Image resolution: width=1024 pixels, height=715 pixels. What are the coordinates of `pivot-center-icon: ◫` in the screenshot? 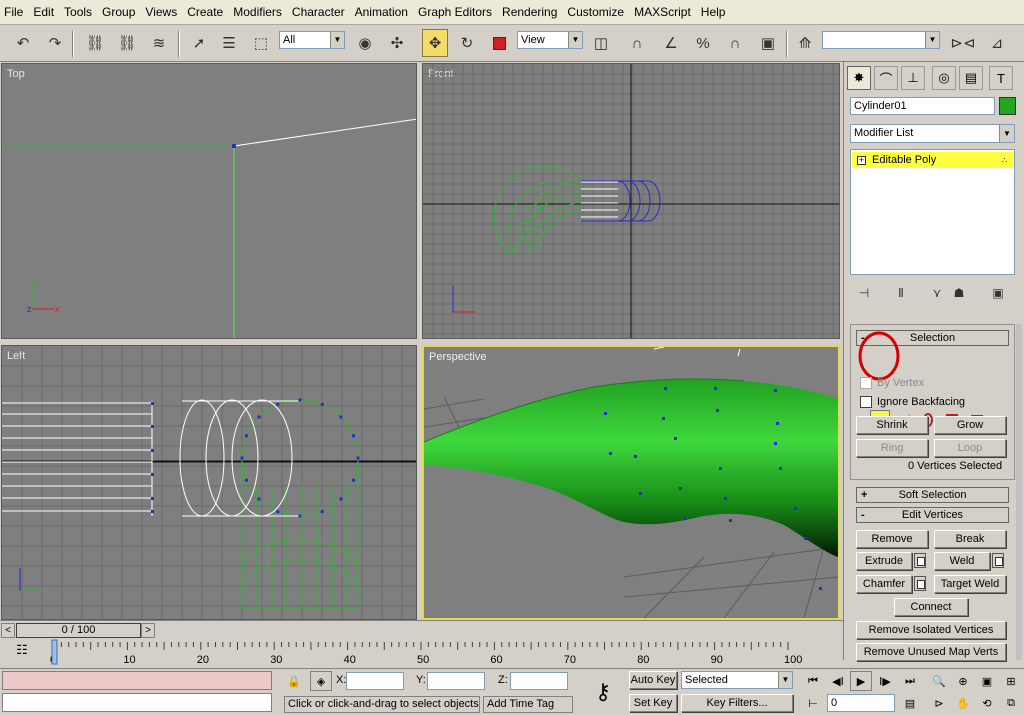 It's located at (601, 43).